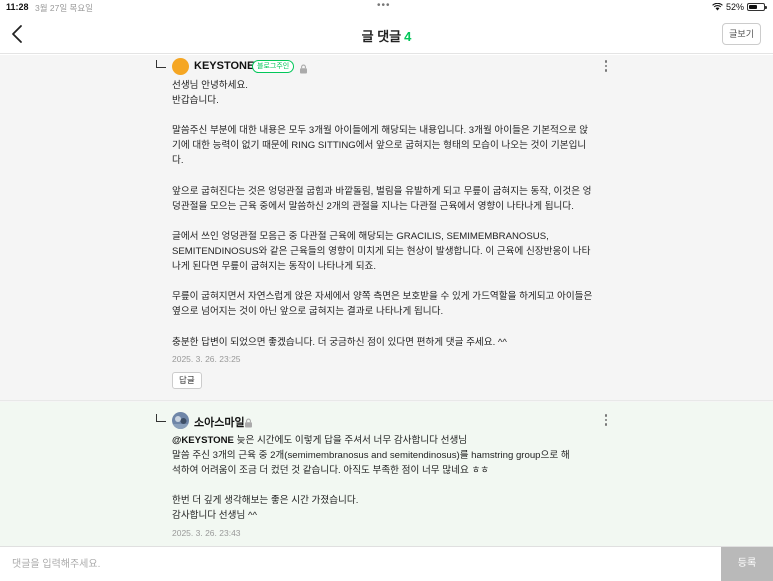 This screenshot has width=773, height=581. What do you see at coordinates (210, 85) in the screenshot?
I see `comment-line: 선생님 안녕하세요.` at bounding box center [210, 85].